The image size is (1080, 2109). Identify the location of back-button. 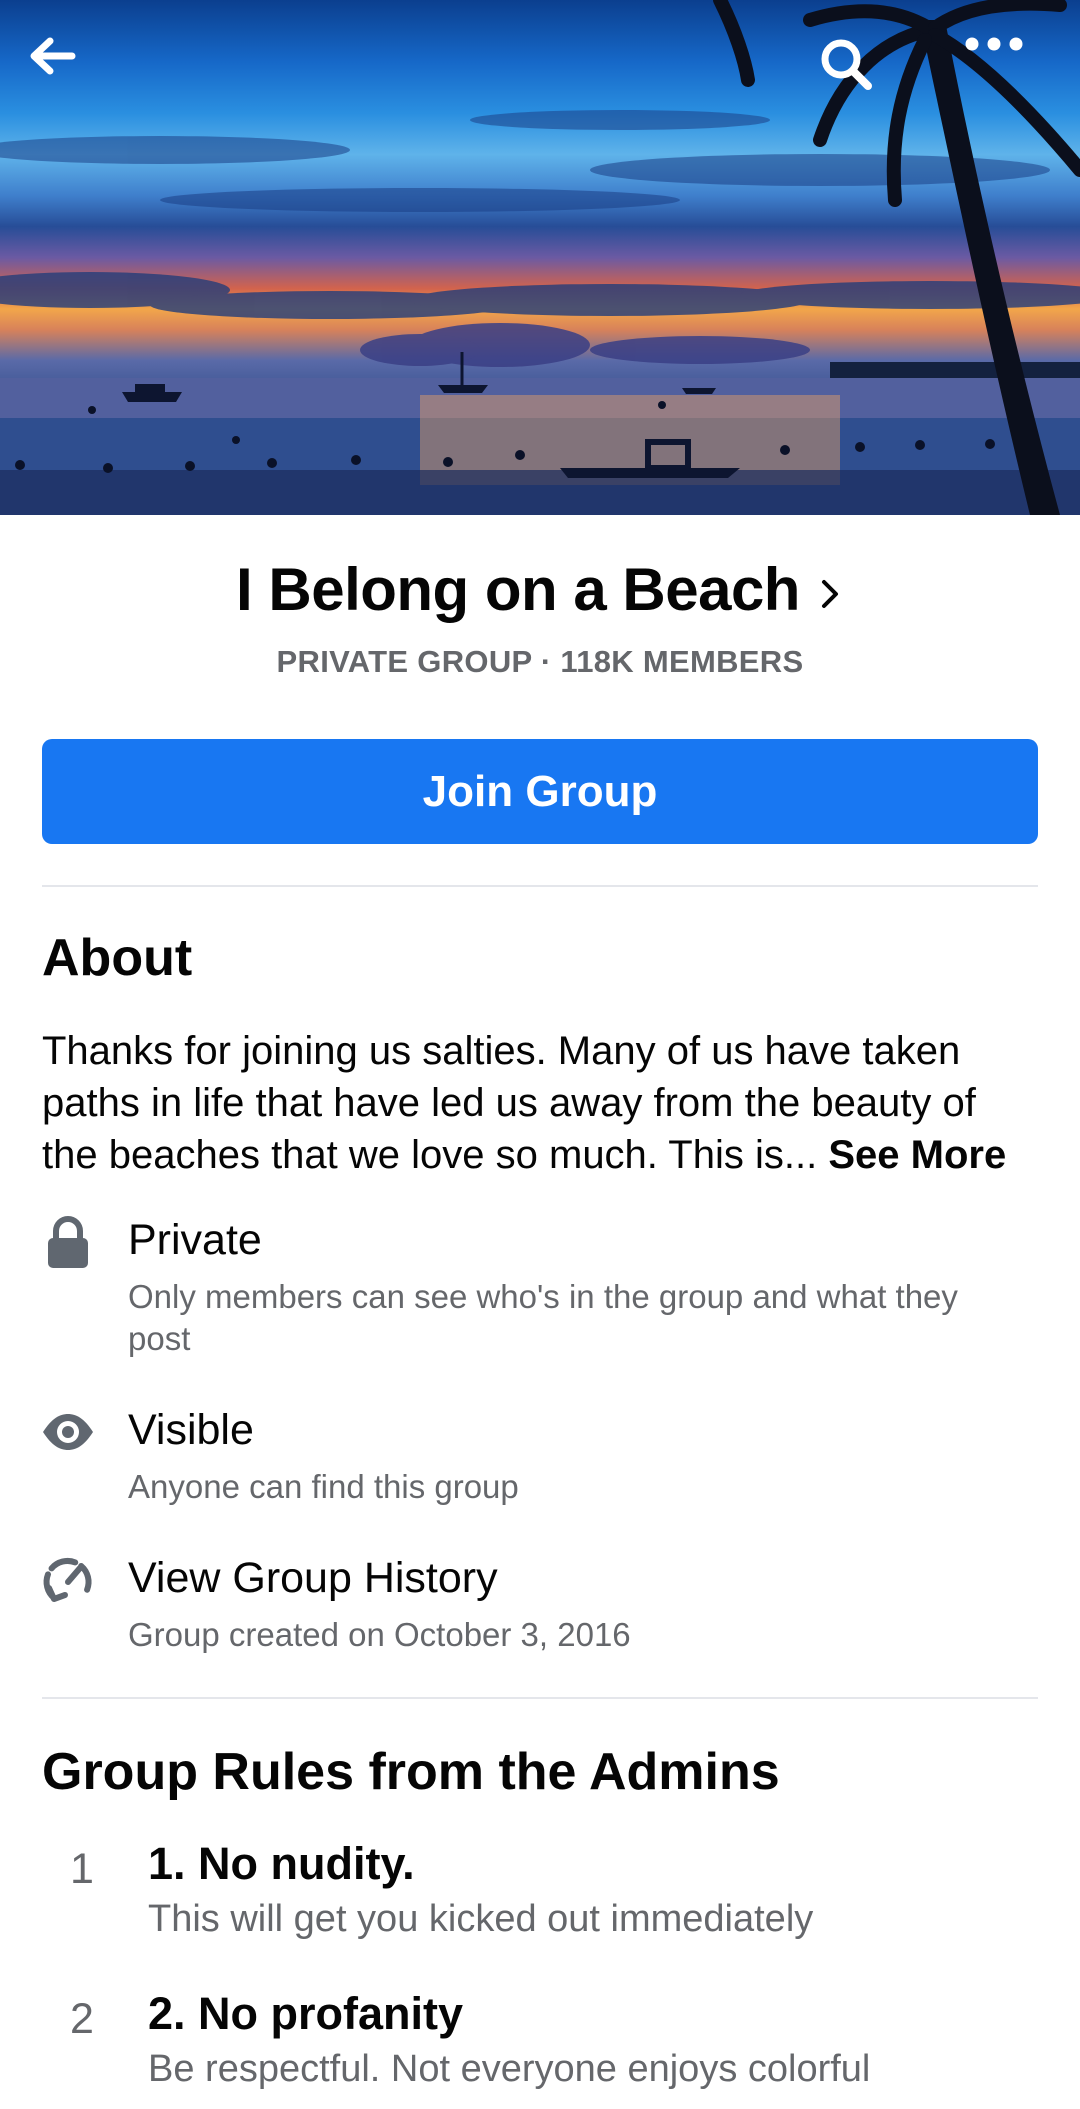
(73, 81).